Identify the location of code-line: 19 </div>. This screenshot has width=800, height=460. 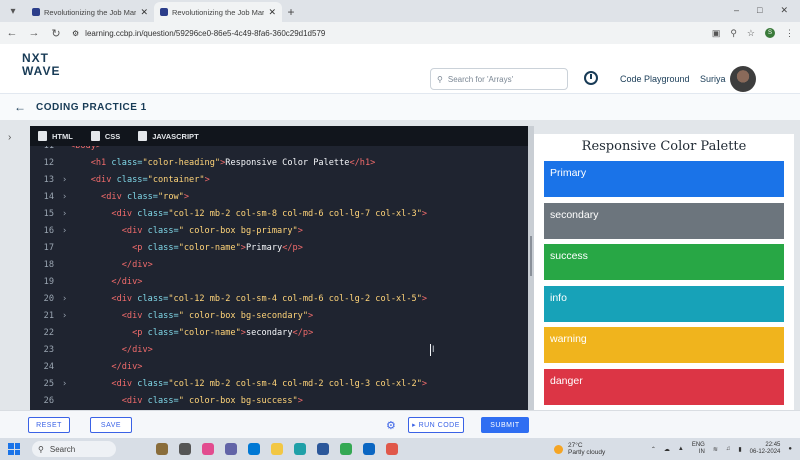
(279, 282).